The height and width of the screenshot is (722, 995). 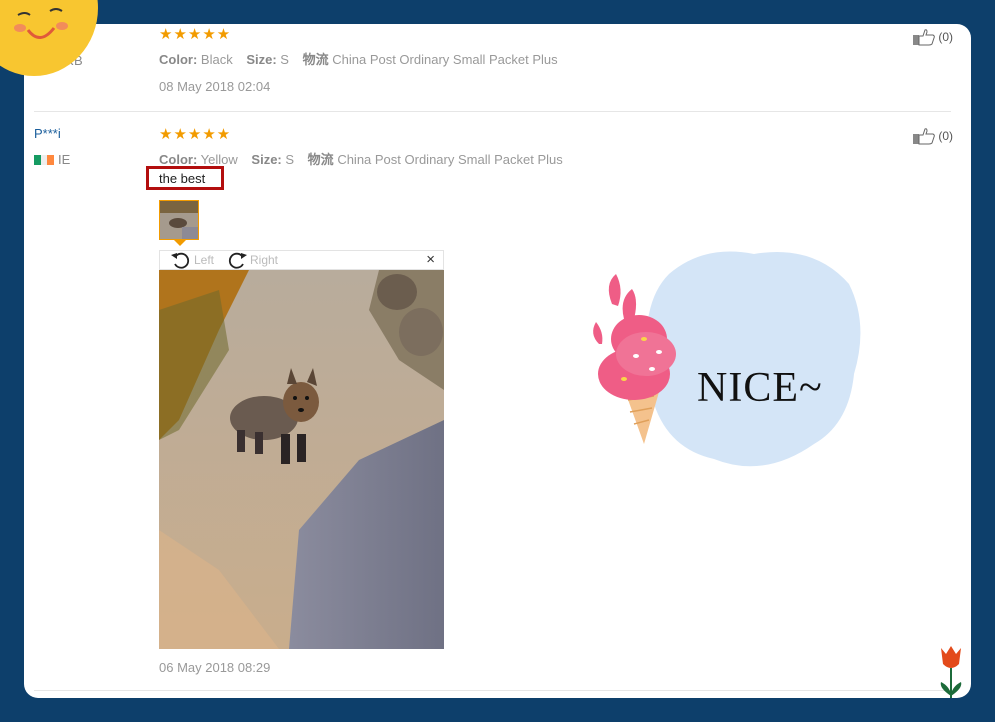 What do you see at coordinates (264, 260) in the screenshot?
I see `rotate-right-label: Right` at bounding box center [264, 260].